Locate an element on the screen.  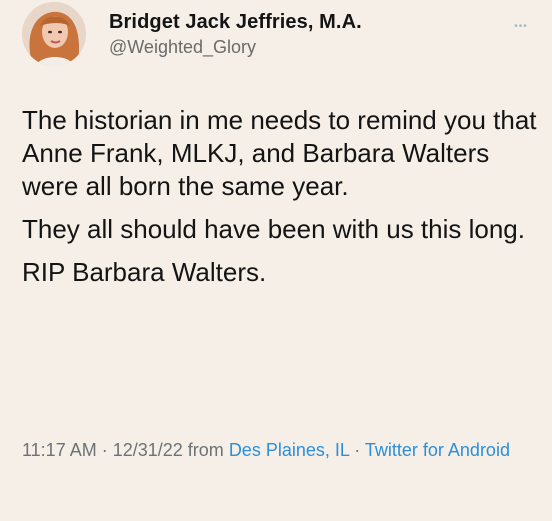
avatar-image is located at coordinates (54, 34).